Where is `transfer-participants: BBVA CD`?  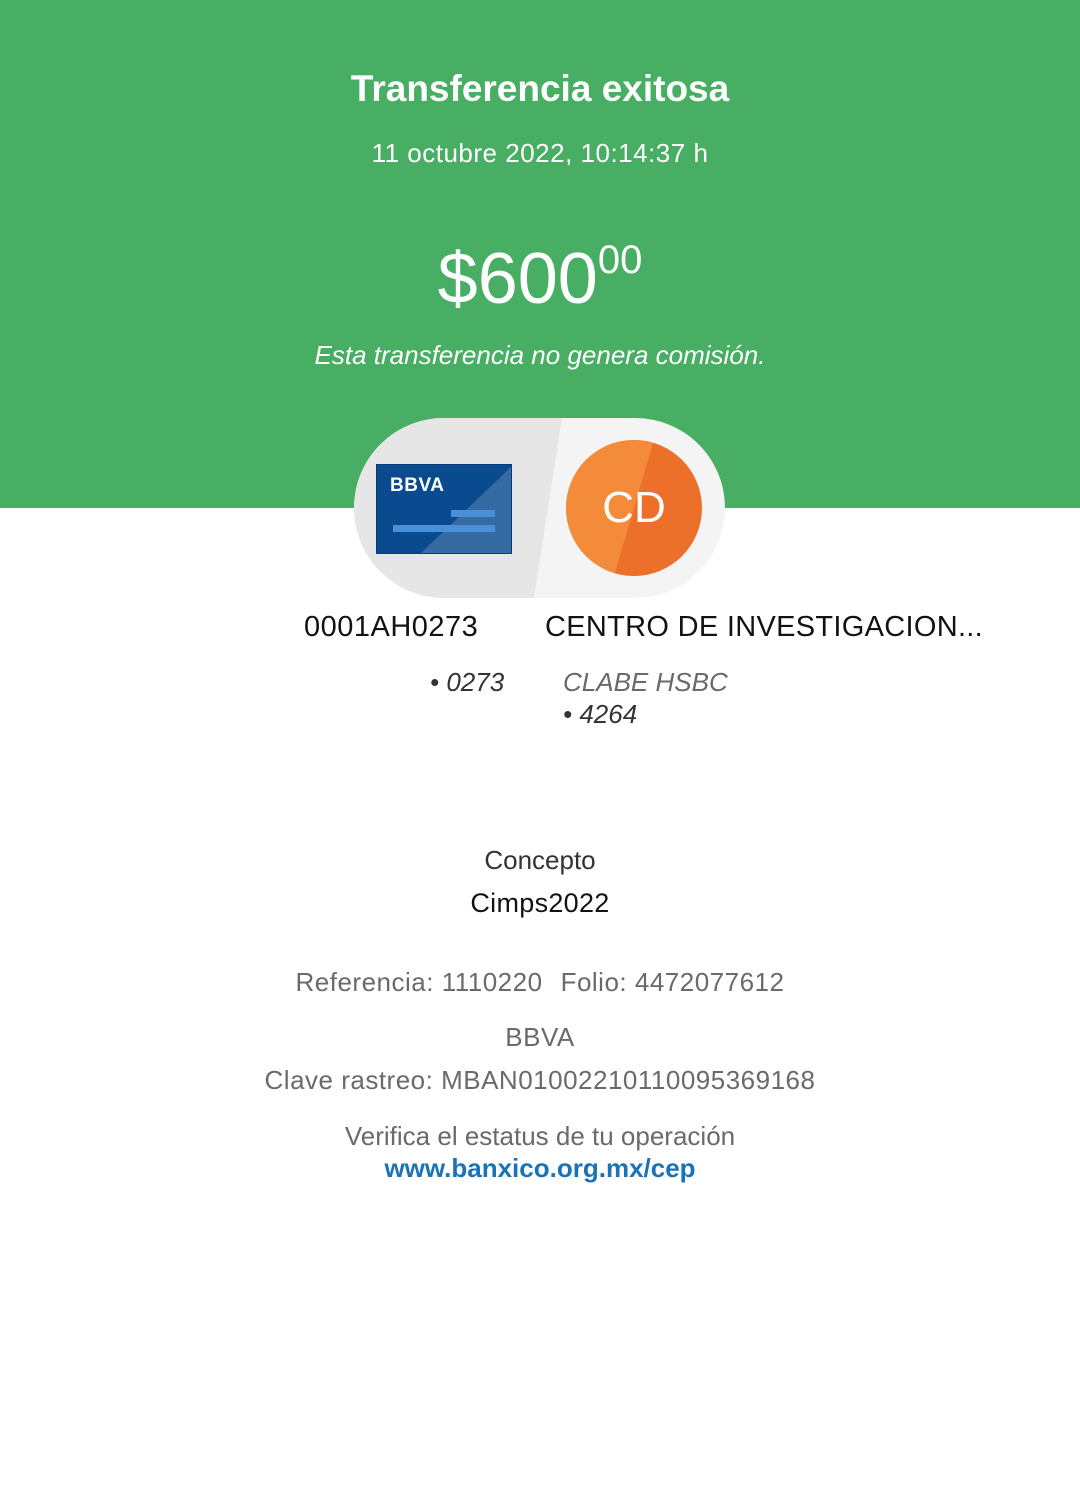 transfer-participants: BBVA CD is located at coordinates (539, 508).